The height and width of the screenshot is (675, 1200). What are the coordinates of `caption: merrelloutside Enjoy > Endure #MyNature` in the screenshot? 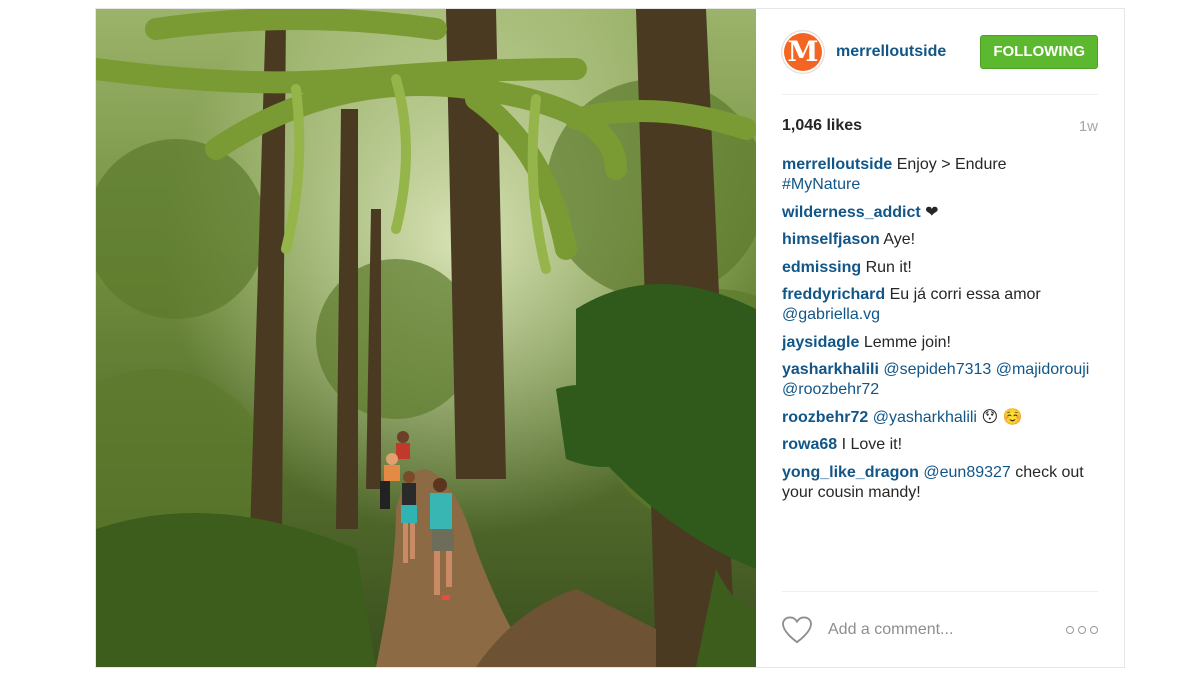 It's located at (940, 175).